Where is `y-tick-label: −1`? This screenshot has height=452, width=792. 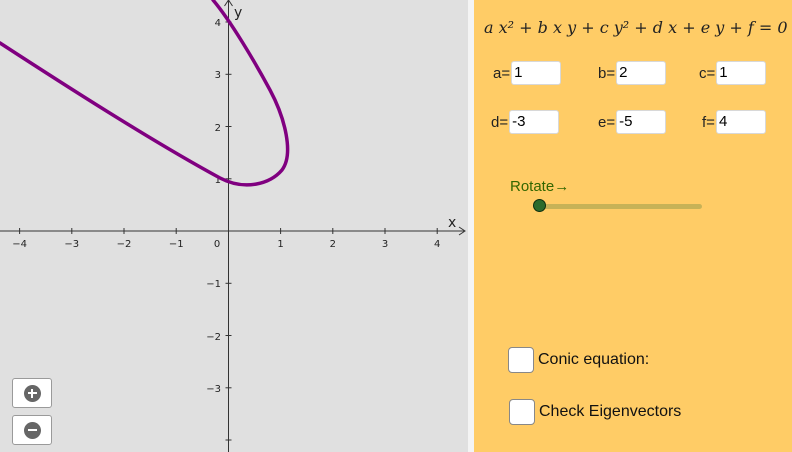
y-tick-label: −1 is located at coordinates (213, 284).